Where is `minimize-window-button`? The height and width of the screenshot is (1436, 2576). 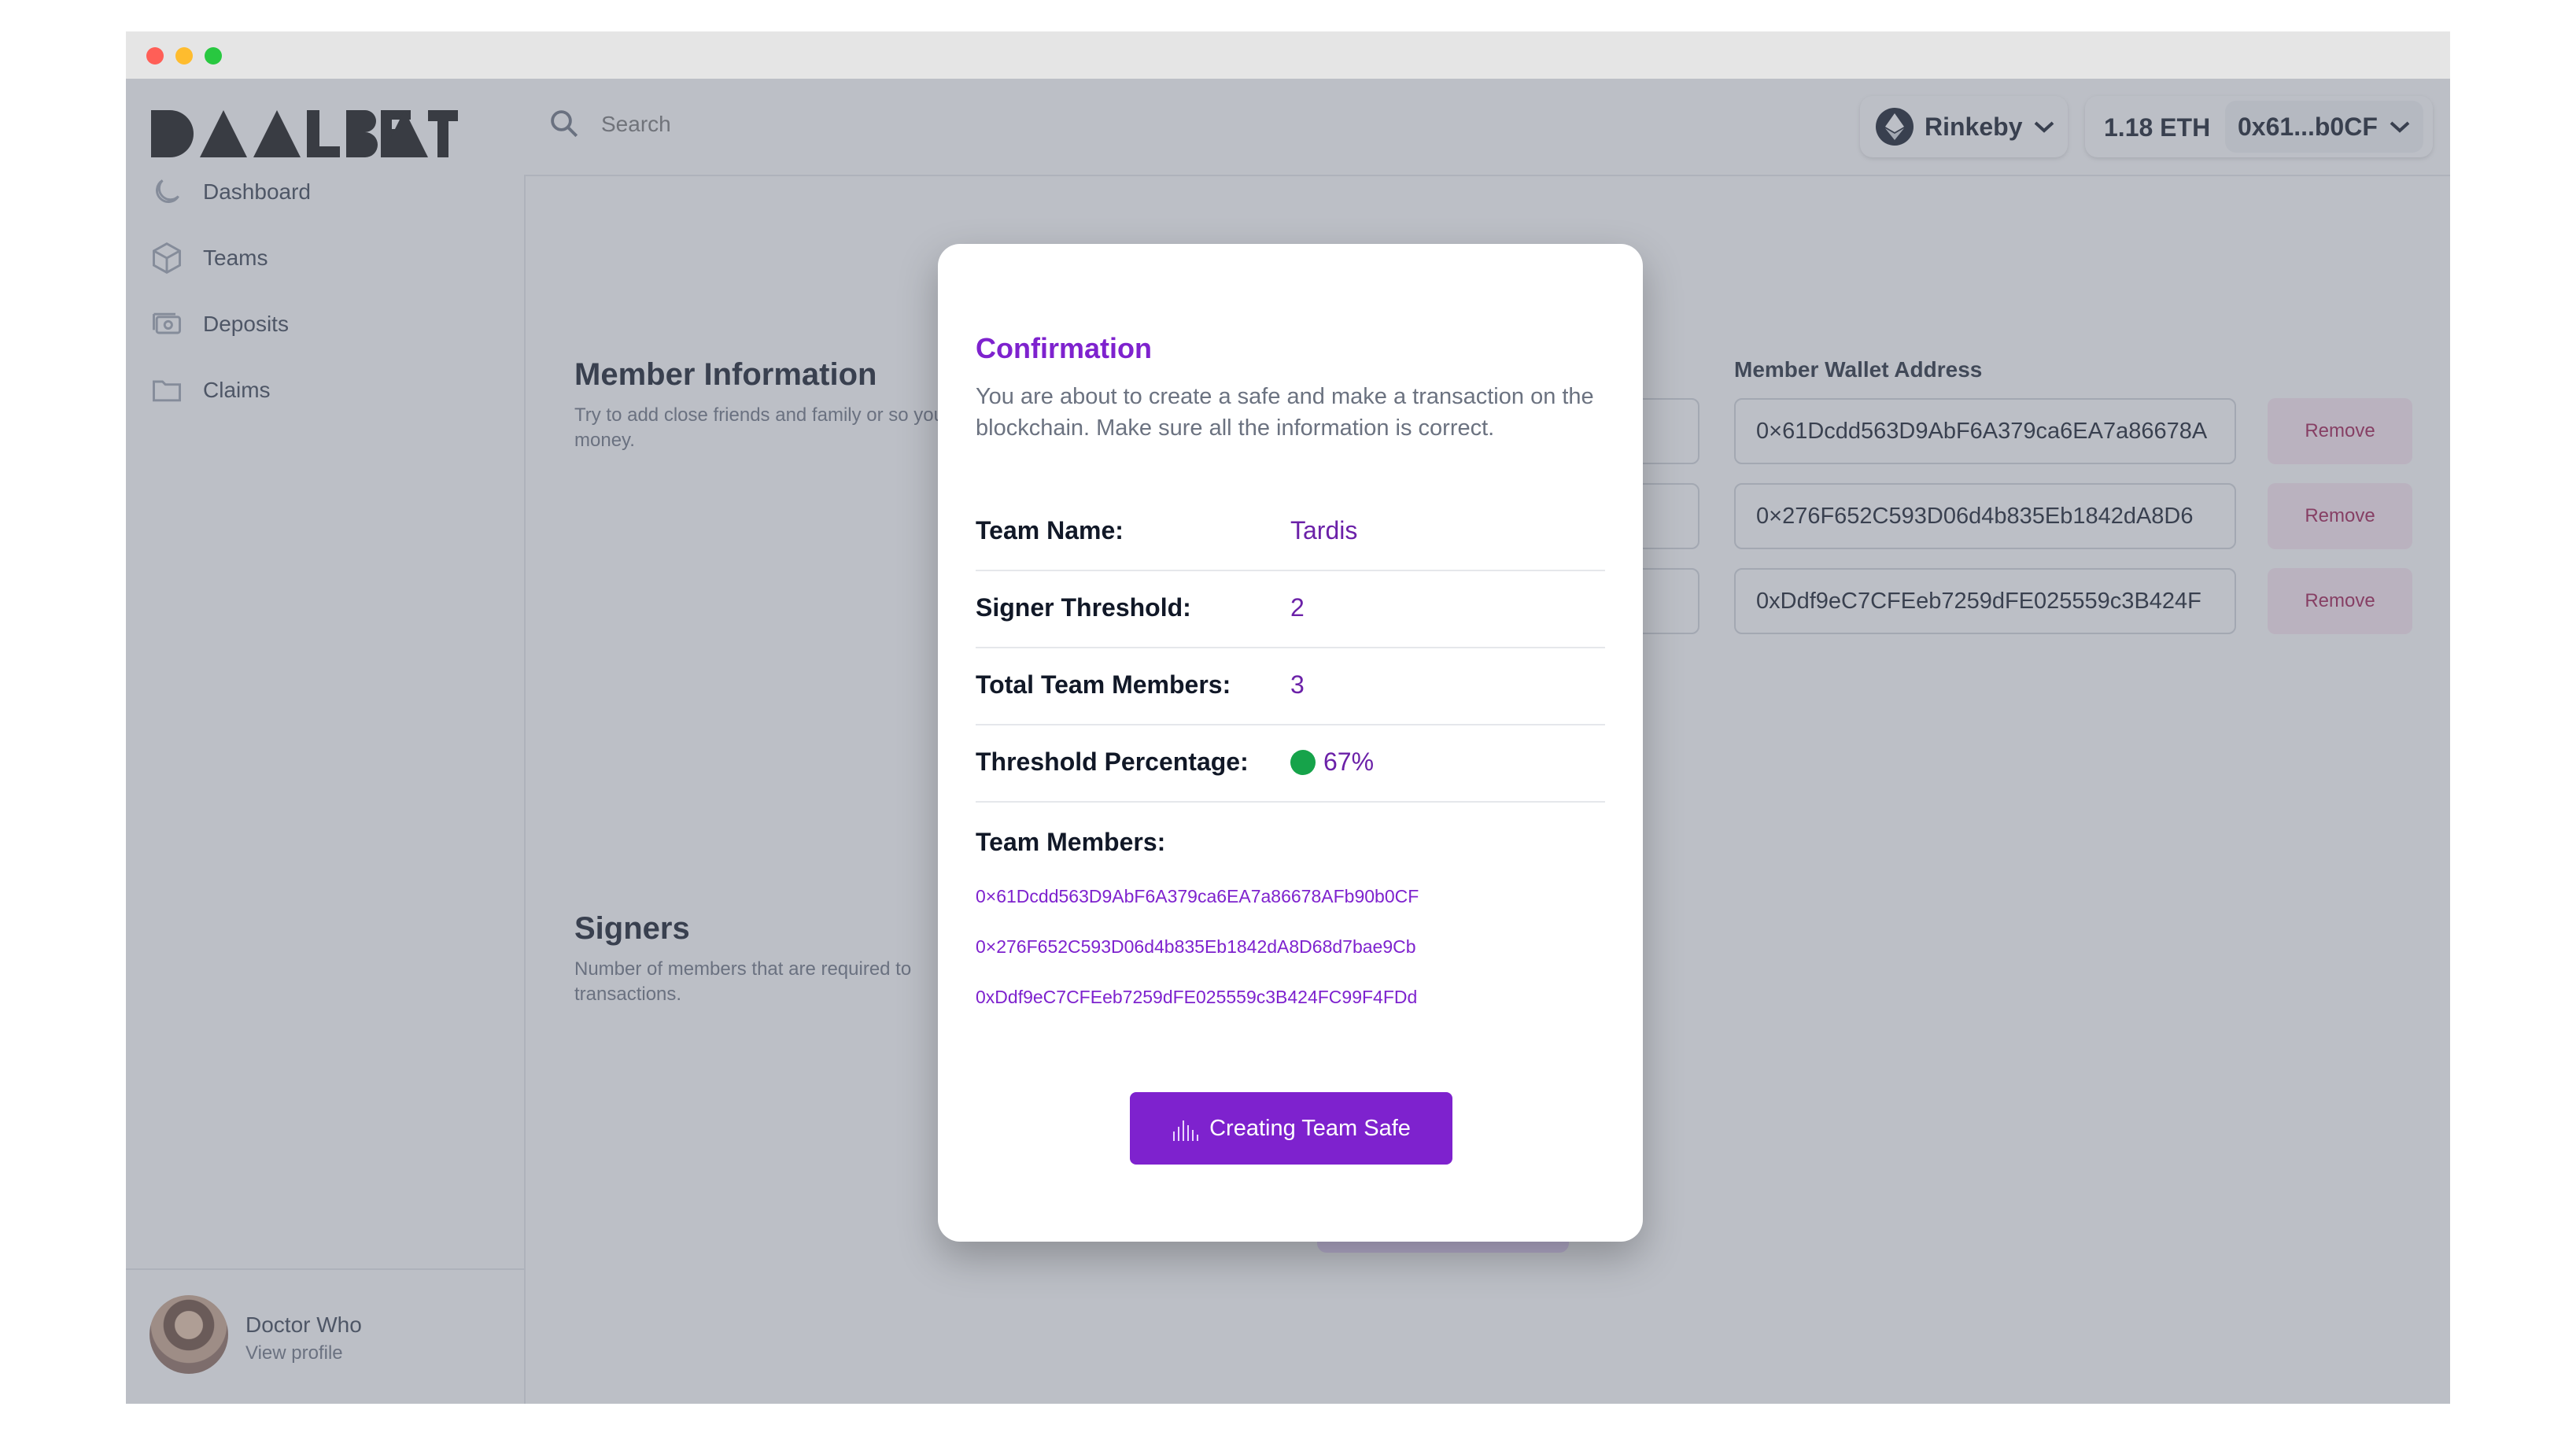
minimize-window-button is located at coordinates (184, 56).